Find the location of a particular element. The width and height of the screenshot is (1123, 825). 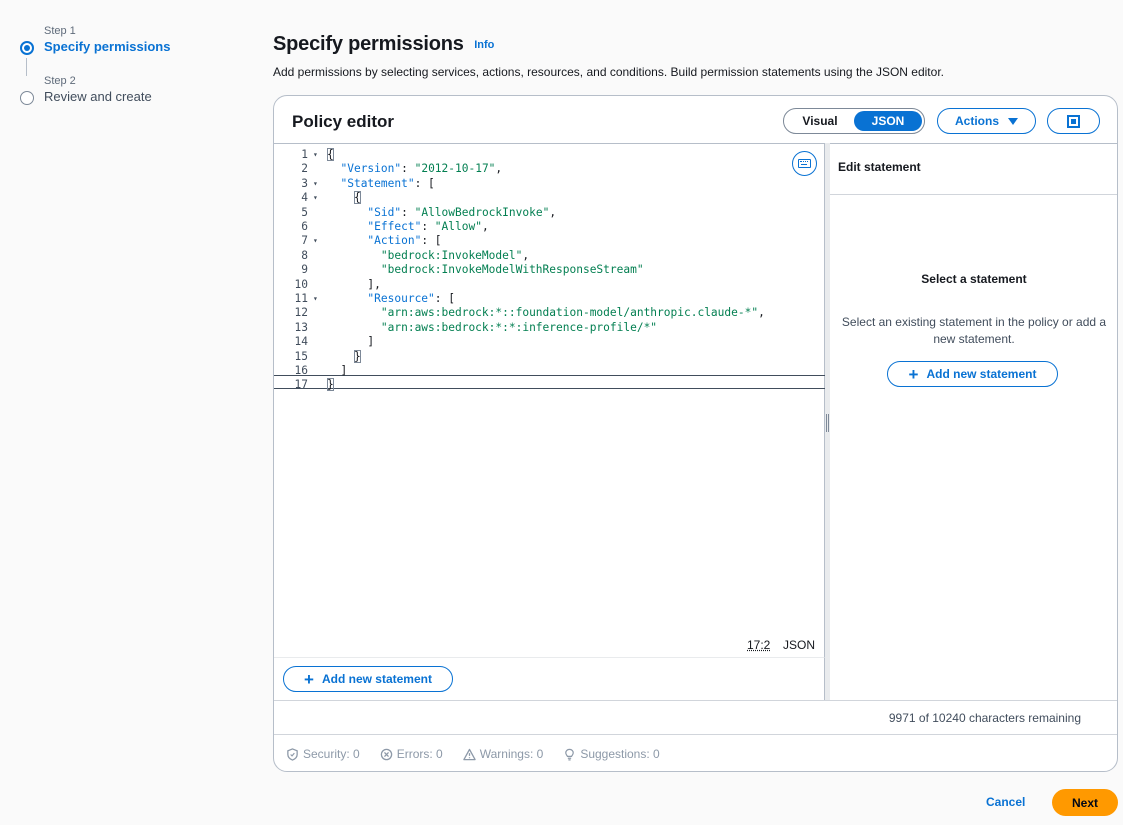

step-2: Step 2 Review and create is located at coordinates (130, 90).